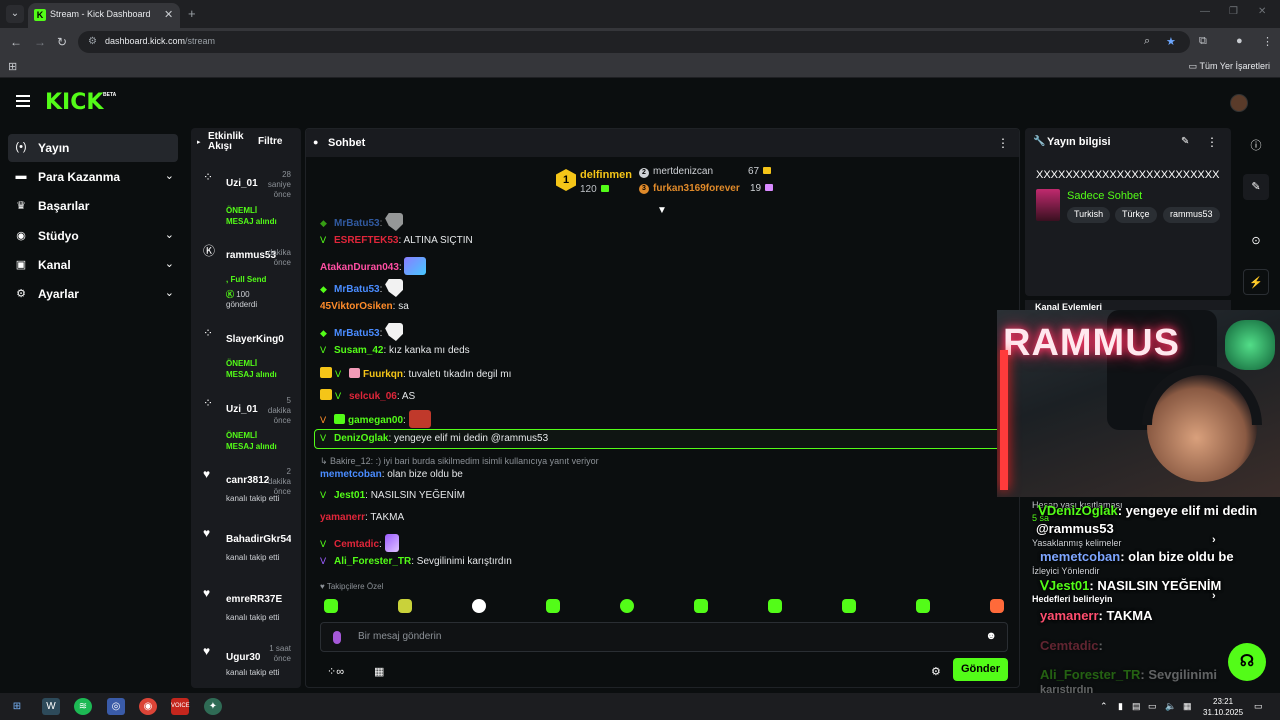  Describe the element at coordinates (664, 637) in the screenshot. I see `chat-input: Bir mesaj gönderin ☻` at that location.